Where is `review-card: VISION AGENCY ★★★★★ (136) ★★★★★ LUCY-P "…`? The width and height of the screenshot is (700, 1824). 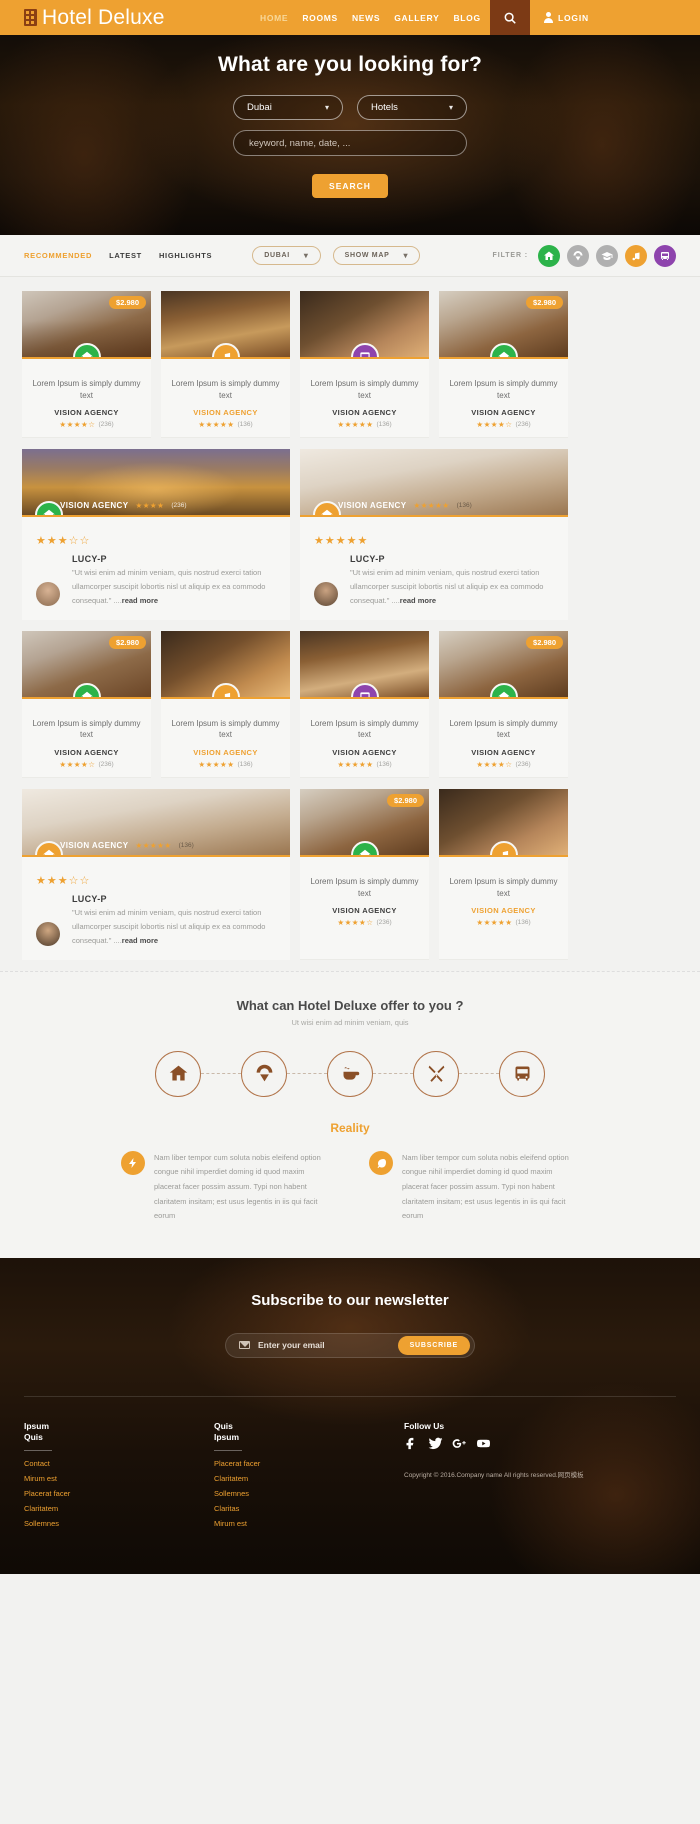
review-card: VISION AGENCY ★★★★★ (136) ★★★★★ LUCY-P "… is located at coordinates (434, 534).